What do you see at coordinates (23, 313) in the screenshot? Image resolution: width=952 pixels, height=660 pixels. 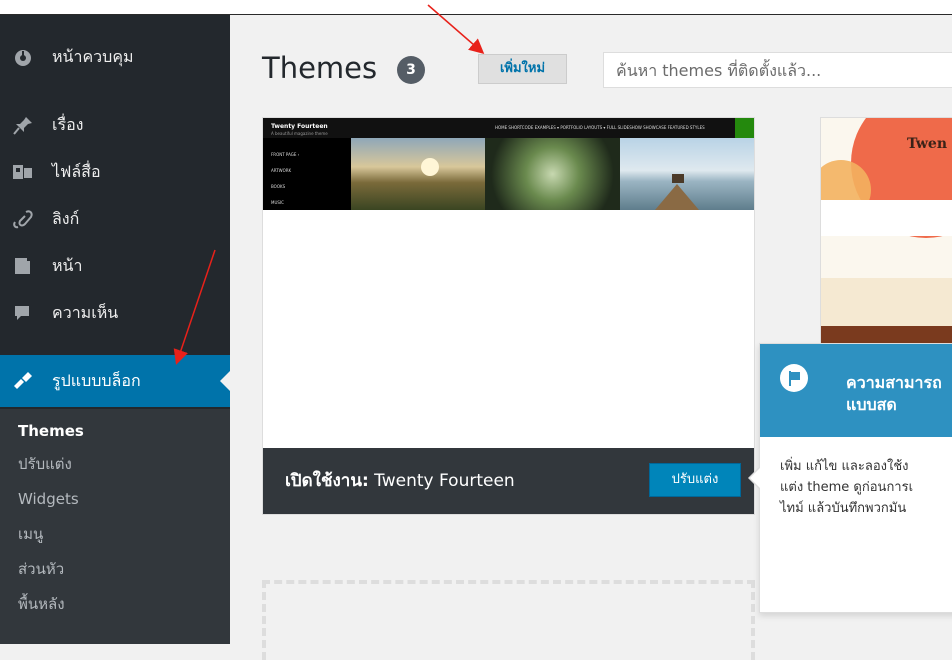 I see `comment-icon` at bounding box center [23, 313].